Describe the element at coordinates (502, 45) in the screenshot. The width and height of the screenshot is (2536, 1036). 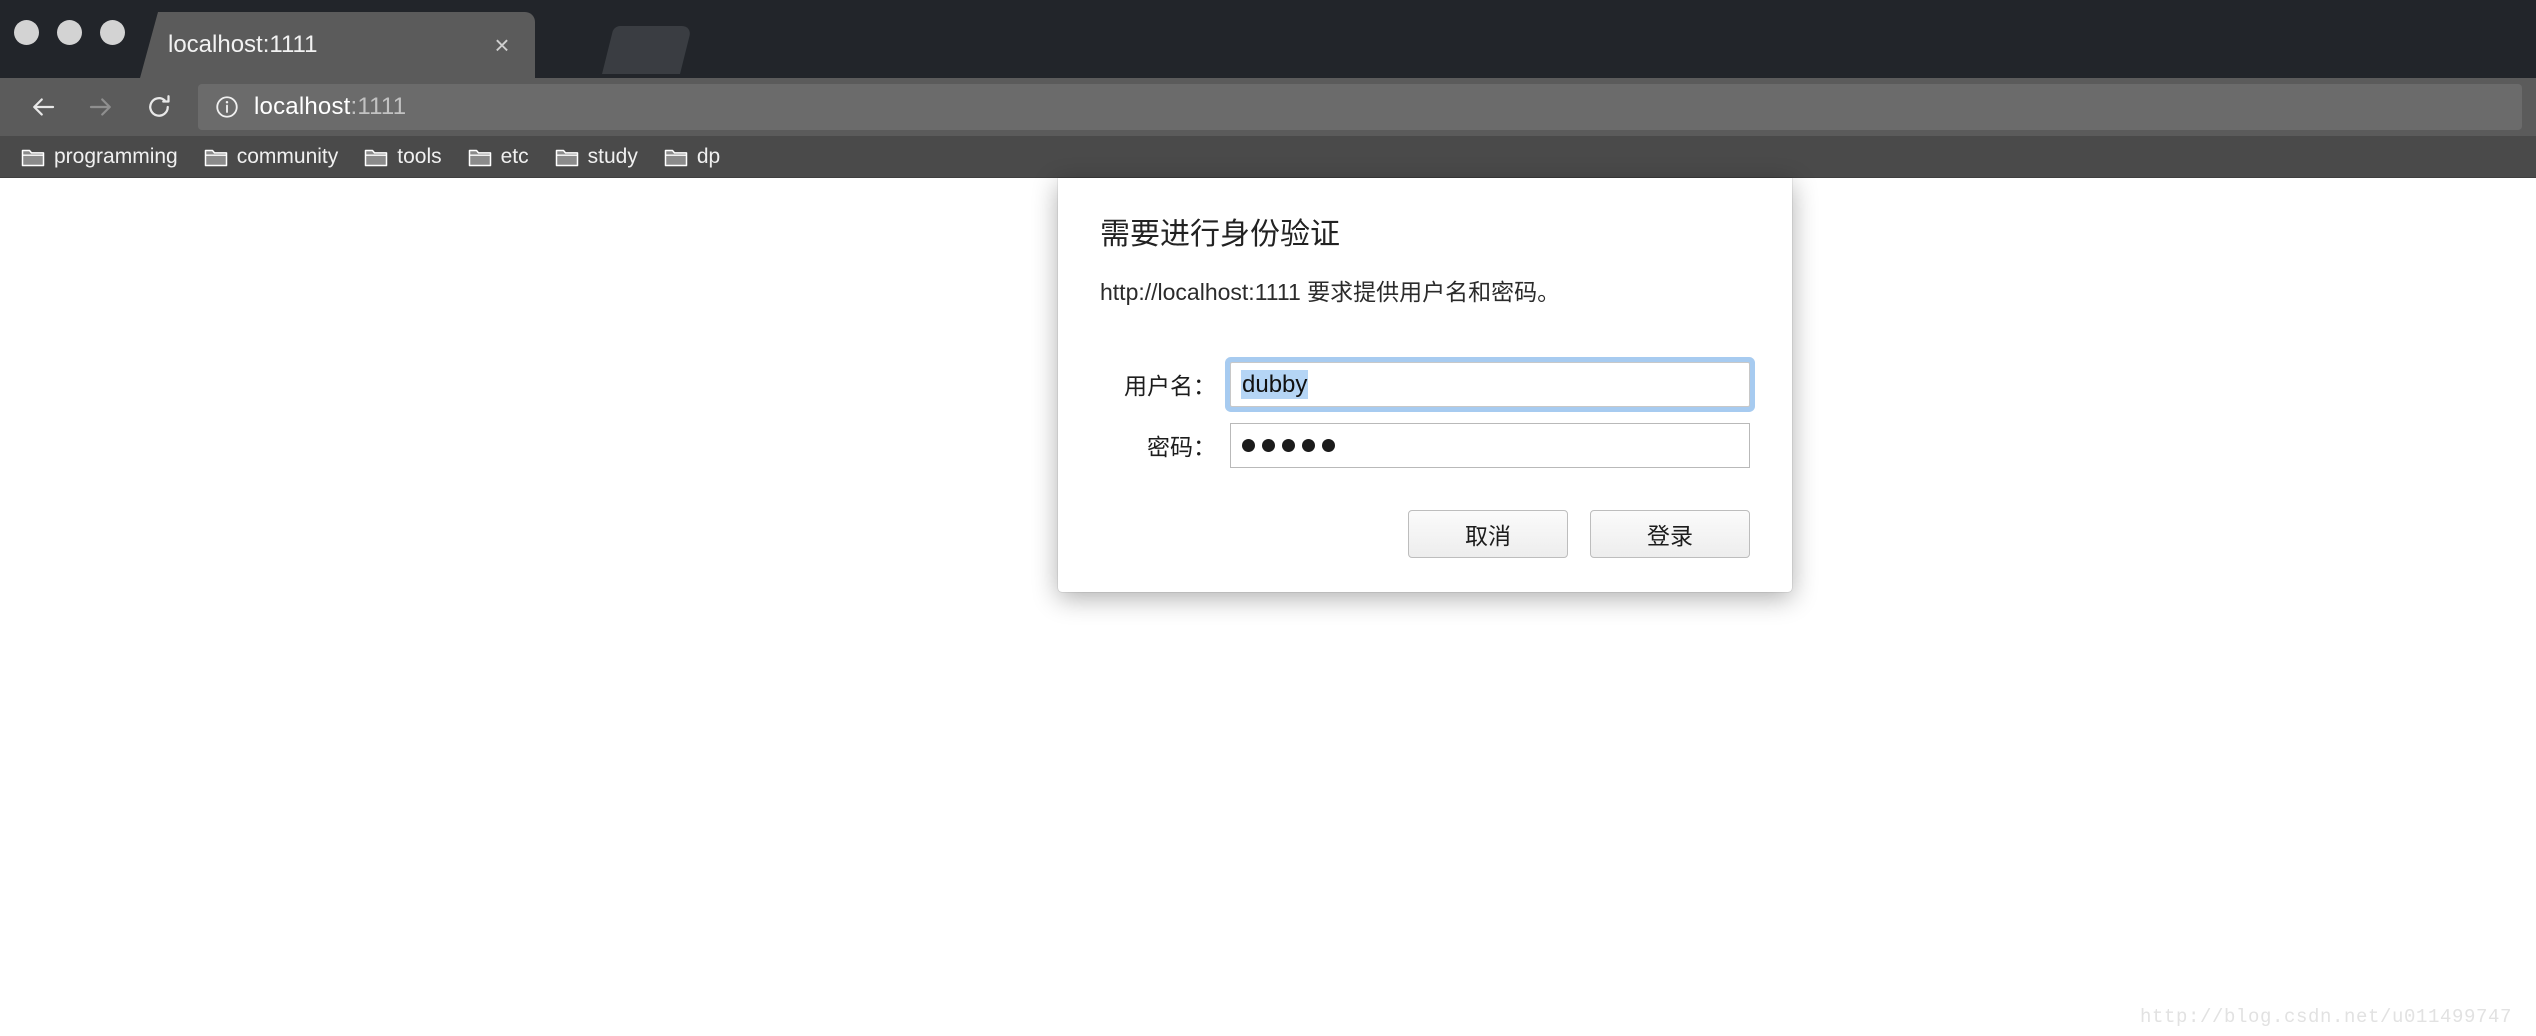
I see `tab-close-icon: ×` at that location.